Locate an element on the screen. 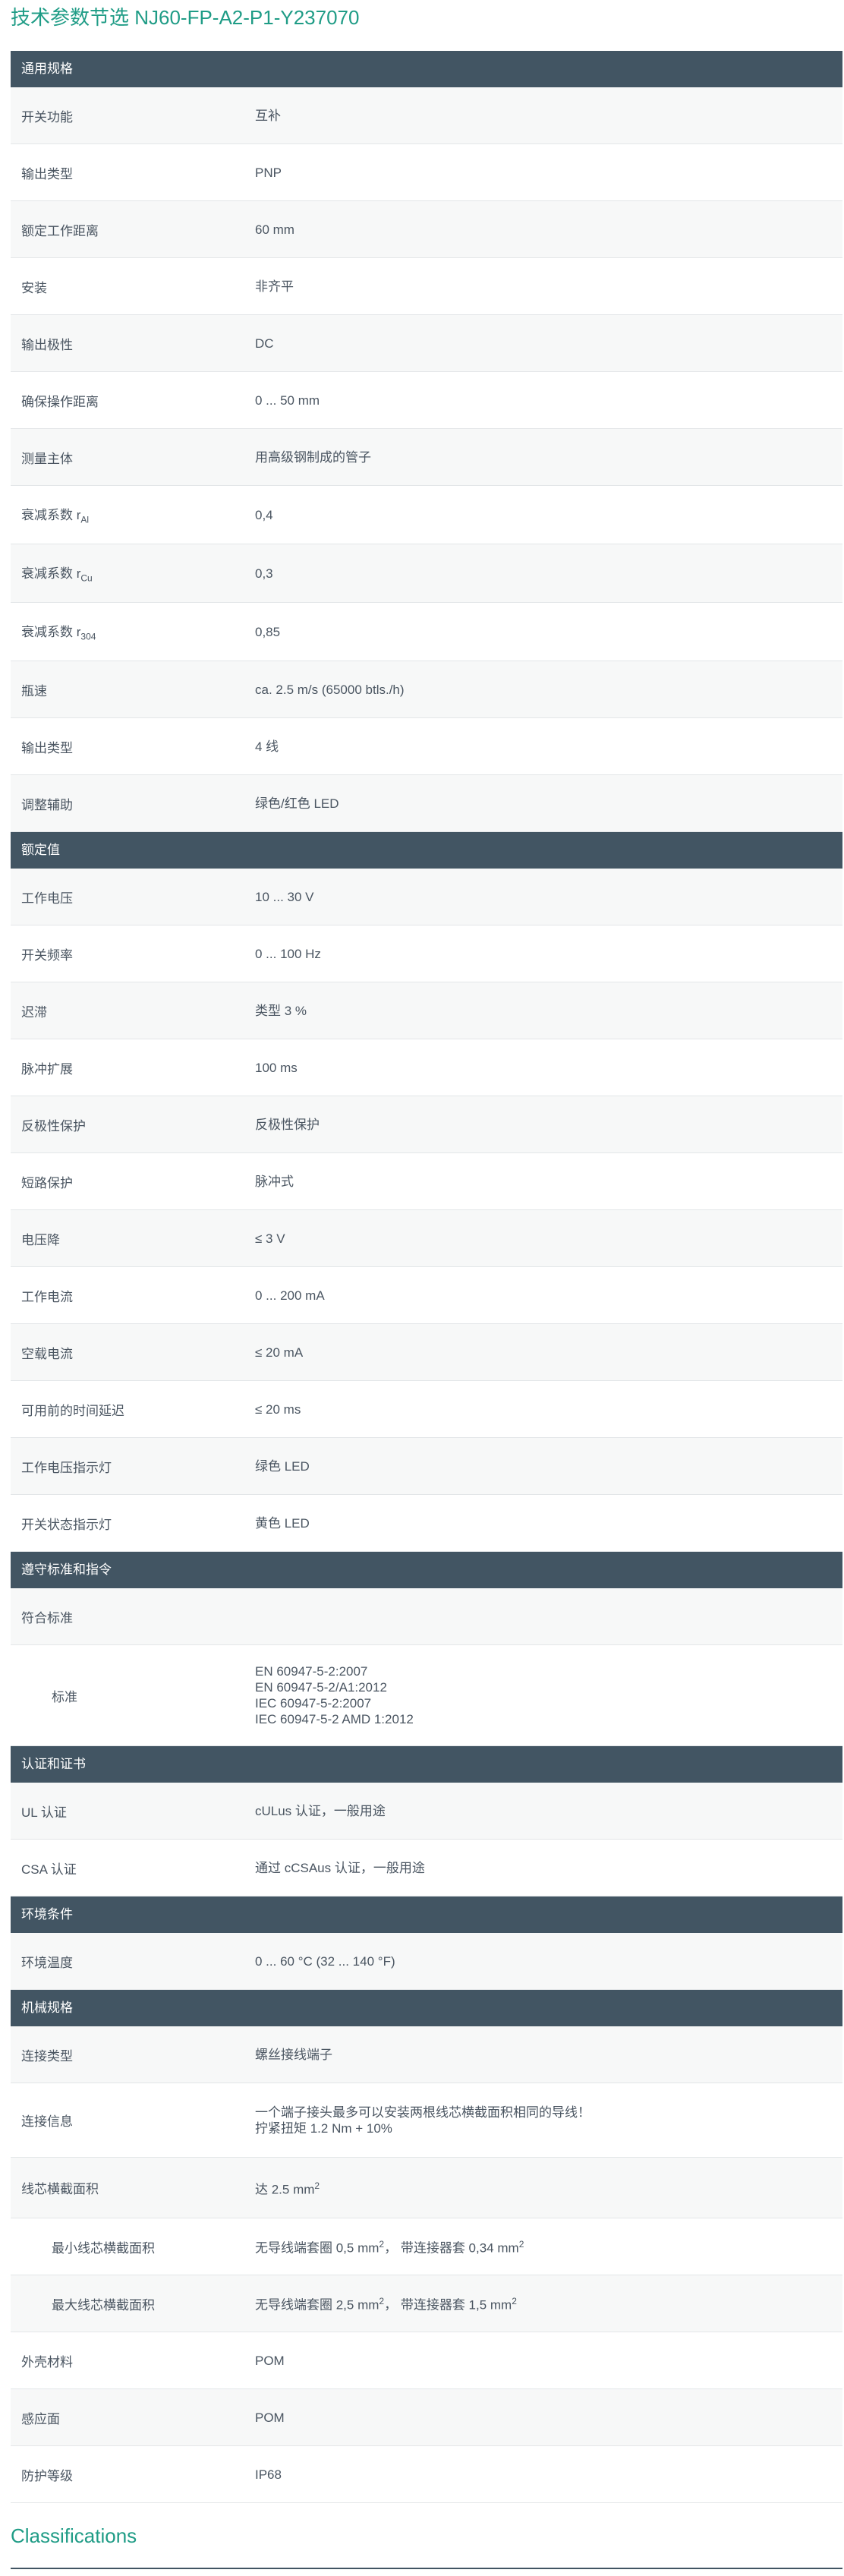  spec-label-text: 安装 is located at coordinates (34, 287).